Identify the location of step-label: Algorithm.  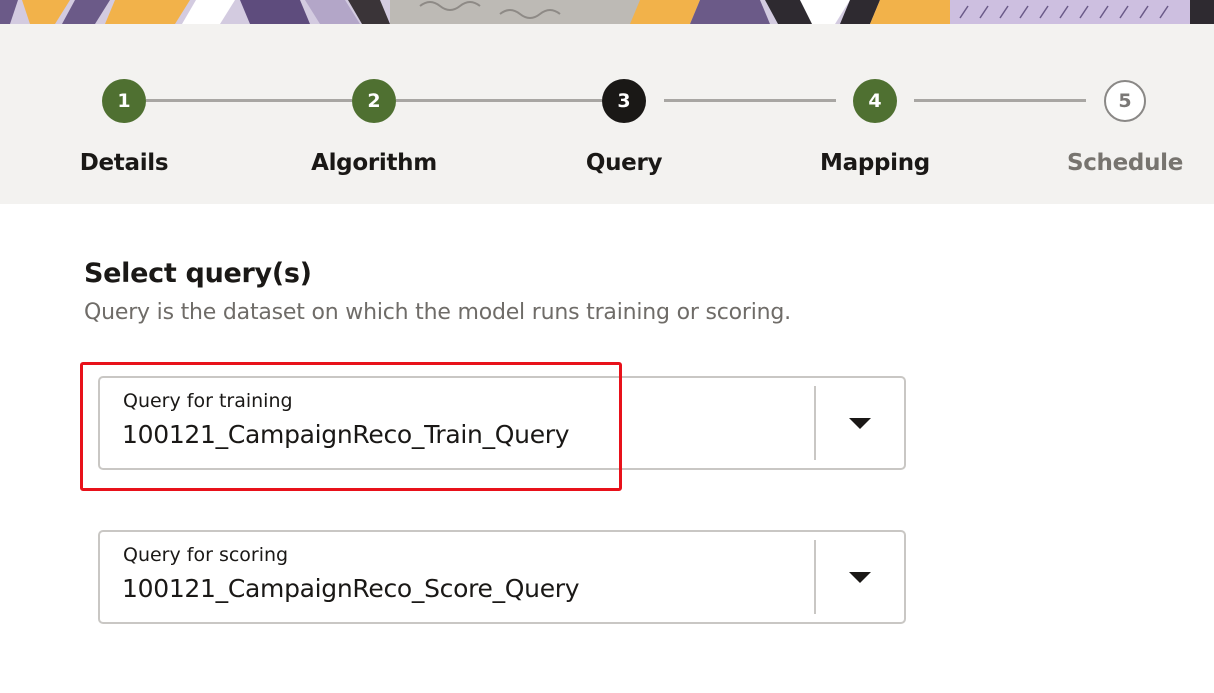
(374, 163).